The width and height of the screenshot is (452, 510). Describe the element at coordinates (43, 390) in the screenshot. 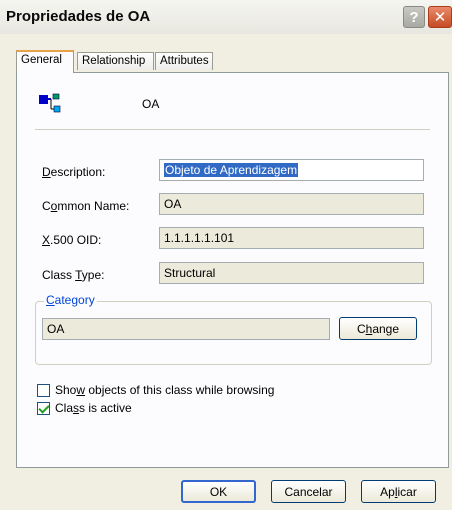

I see `show-objects-checkbox` at that location.